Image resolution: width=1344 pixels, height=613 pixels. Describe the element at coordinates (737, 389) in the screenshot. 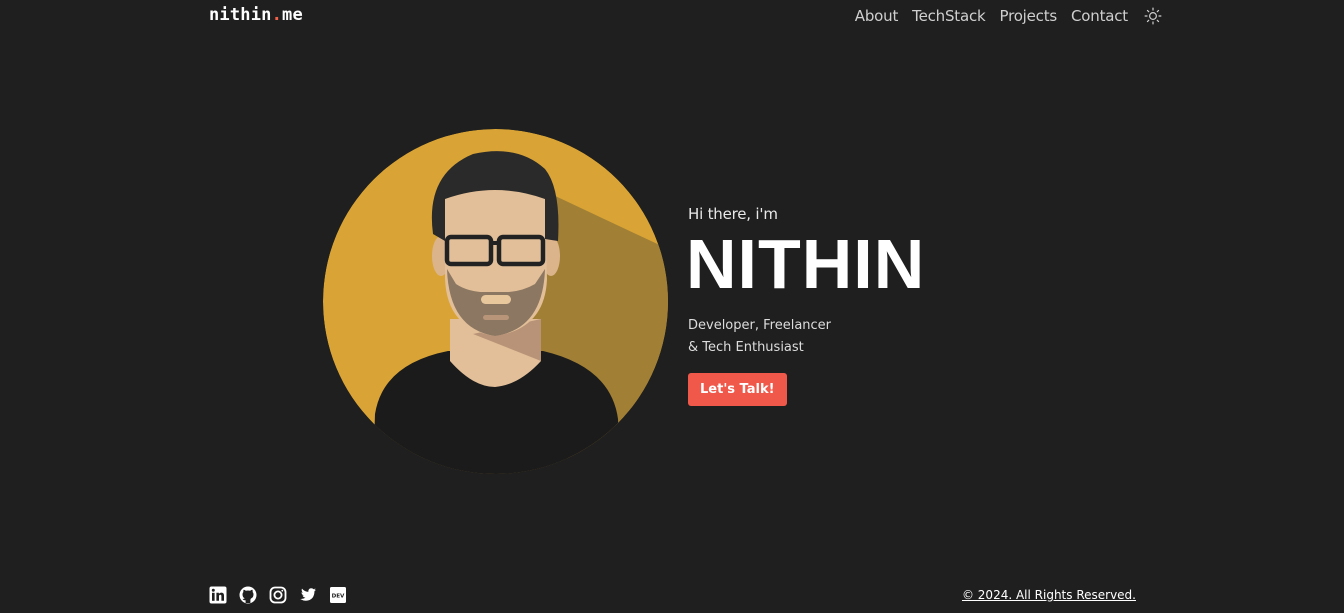

I see `lets-talk-button: Let's Talk!` at that location.